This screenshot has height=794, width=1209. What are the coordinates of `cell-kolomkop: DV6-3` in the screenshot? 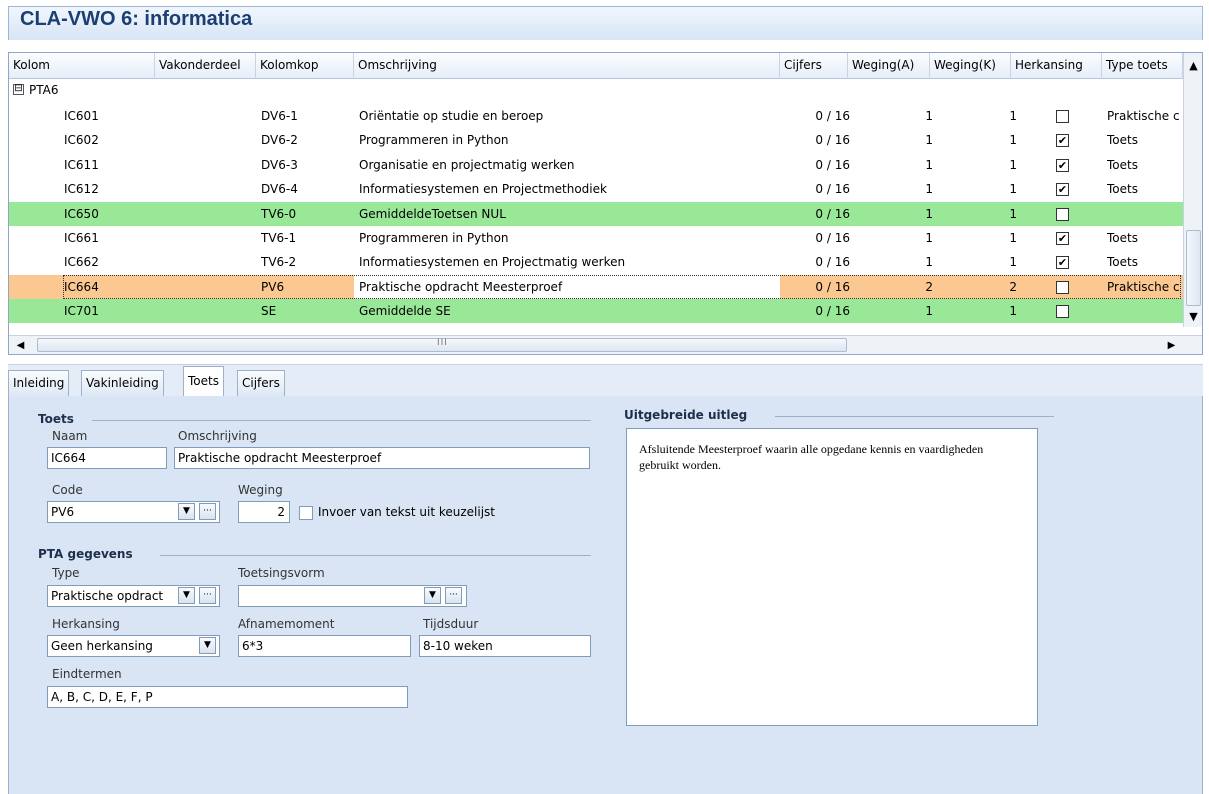 It's located at (279, 164).